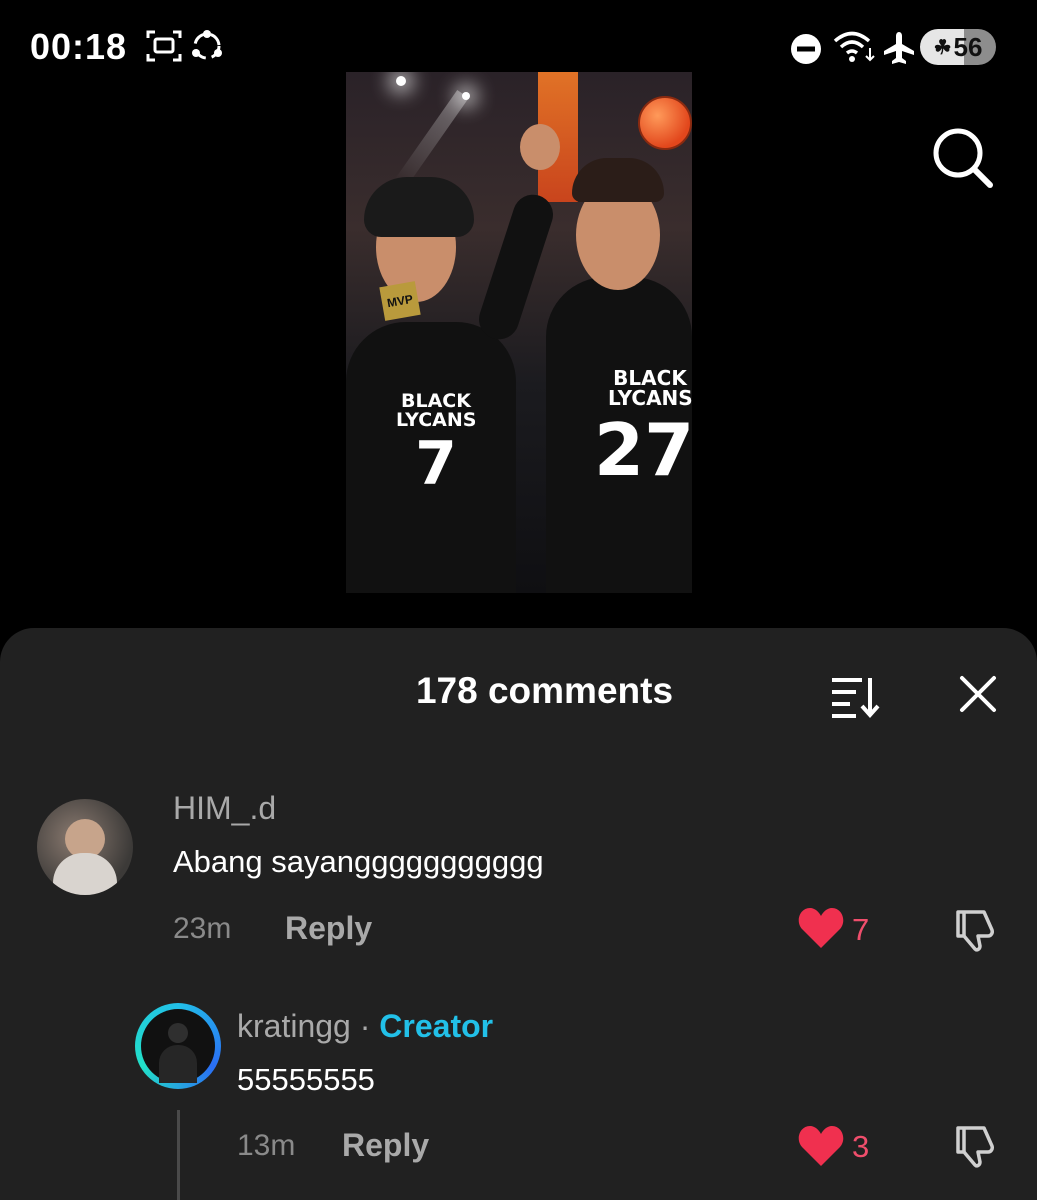 This screenshot has height=1200, width=1037. I want to click on player-right-hair, so click(618, 180).